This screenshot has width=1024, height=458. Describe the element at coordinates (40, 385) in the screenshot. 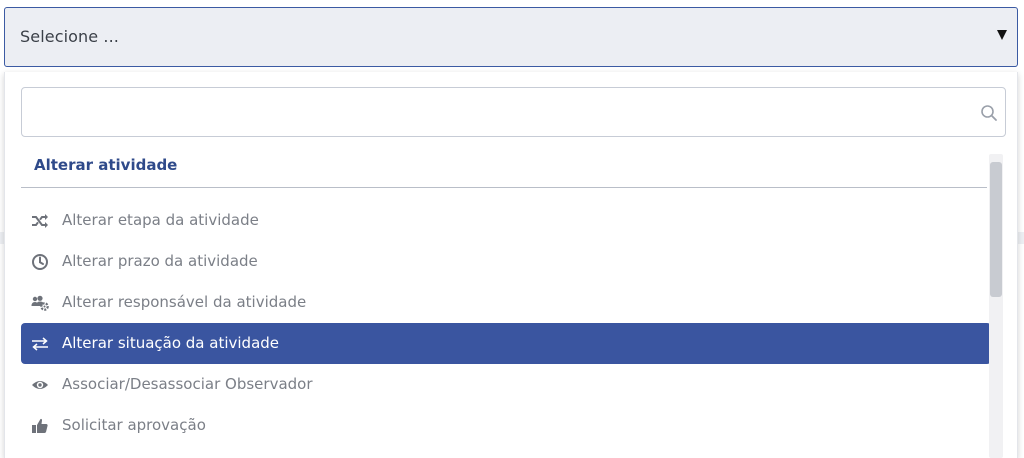

I see `eye-icon` at that location.